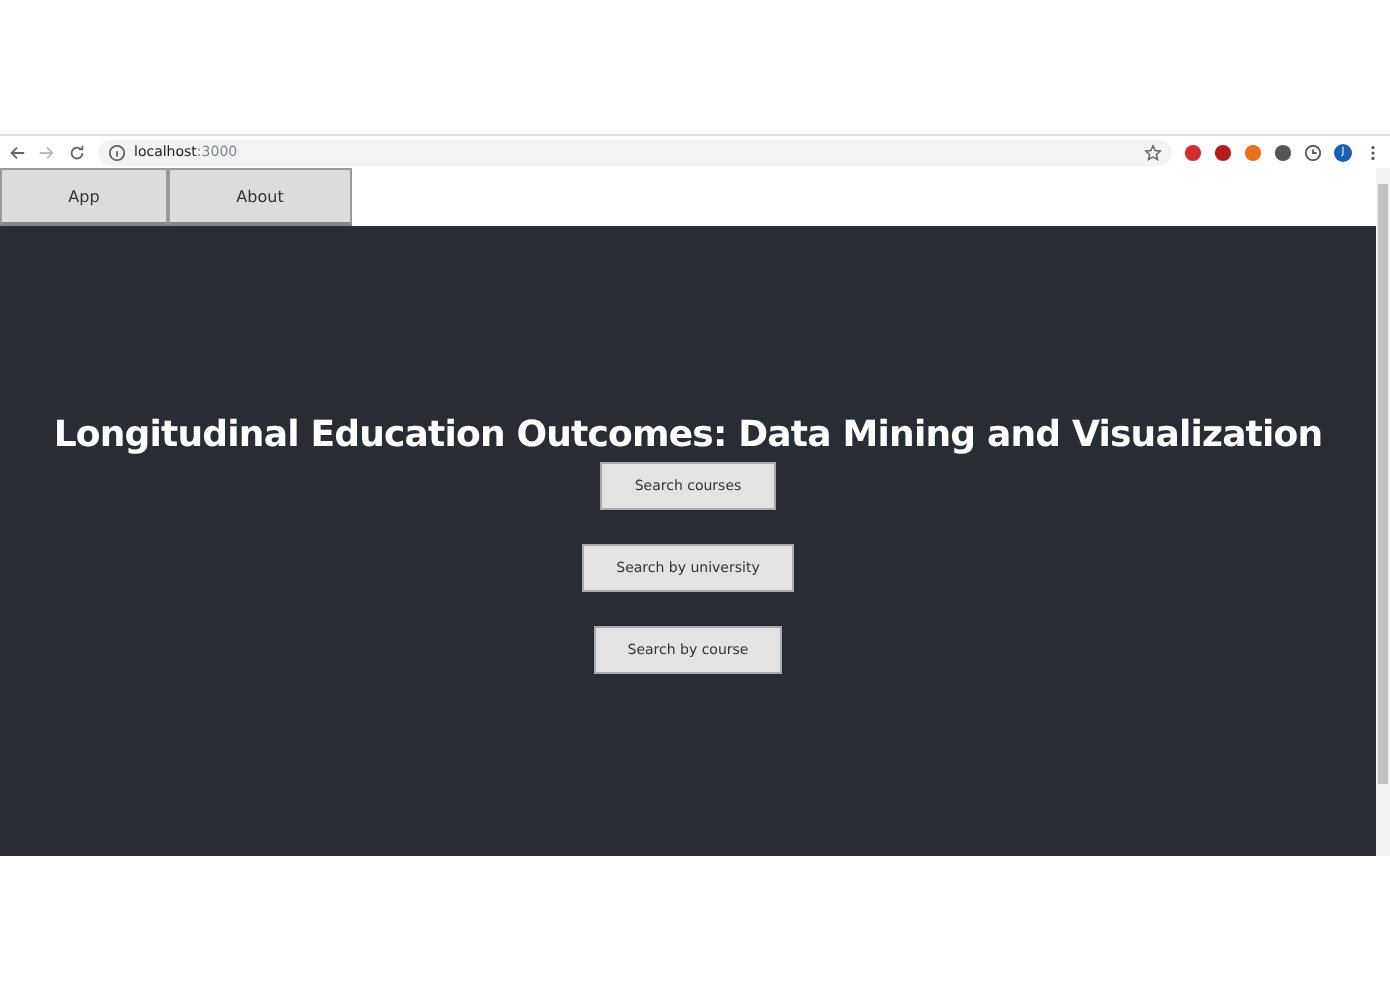  I want to click on nav-tab: App, so click(84, 197).